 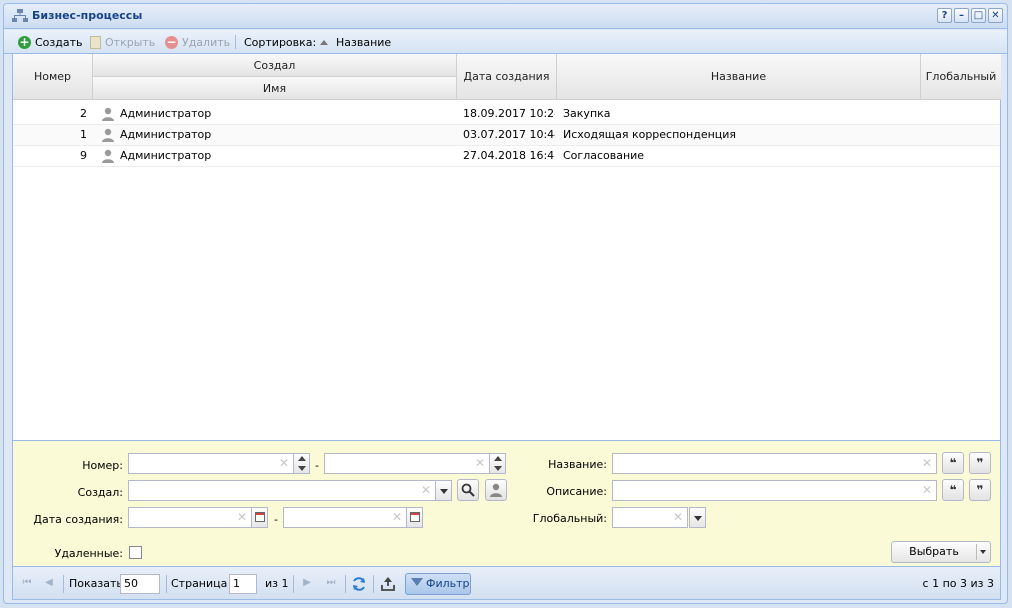 I want to click on delete-label: Удалить, so click(x=206, y=42).